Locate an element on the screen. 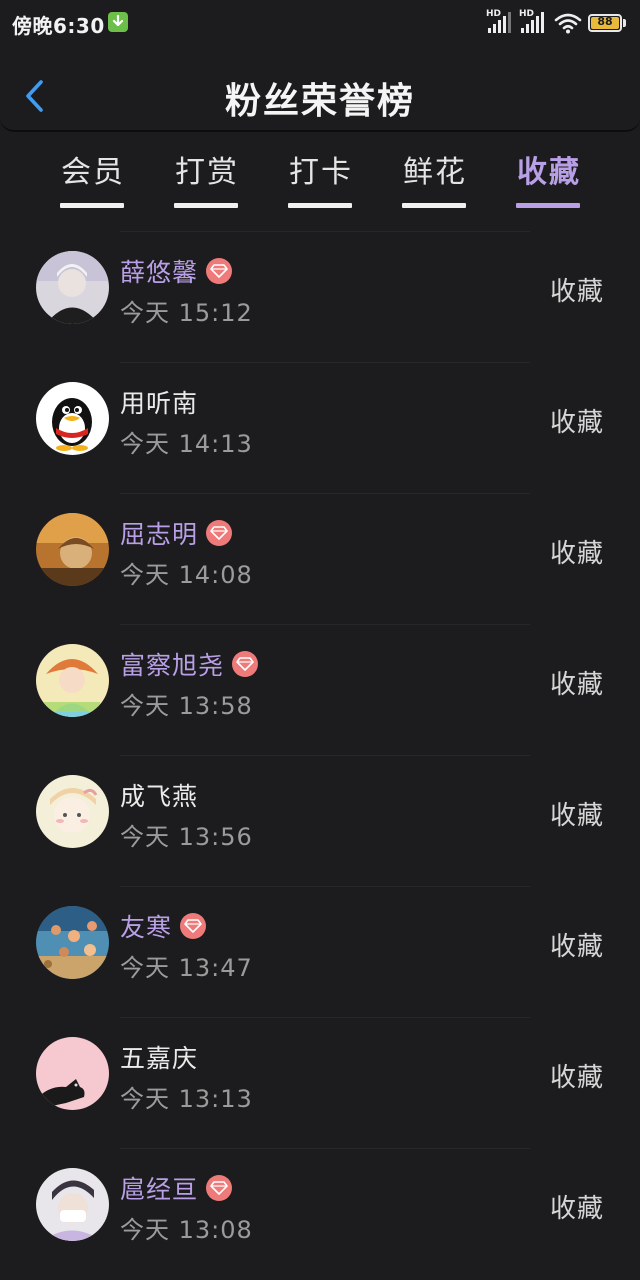 The image size is (640, 1280). tab-tips: 打赏 is located at coordinates (207, 180).